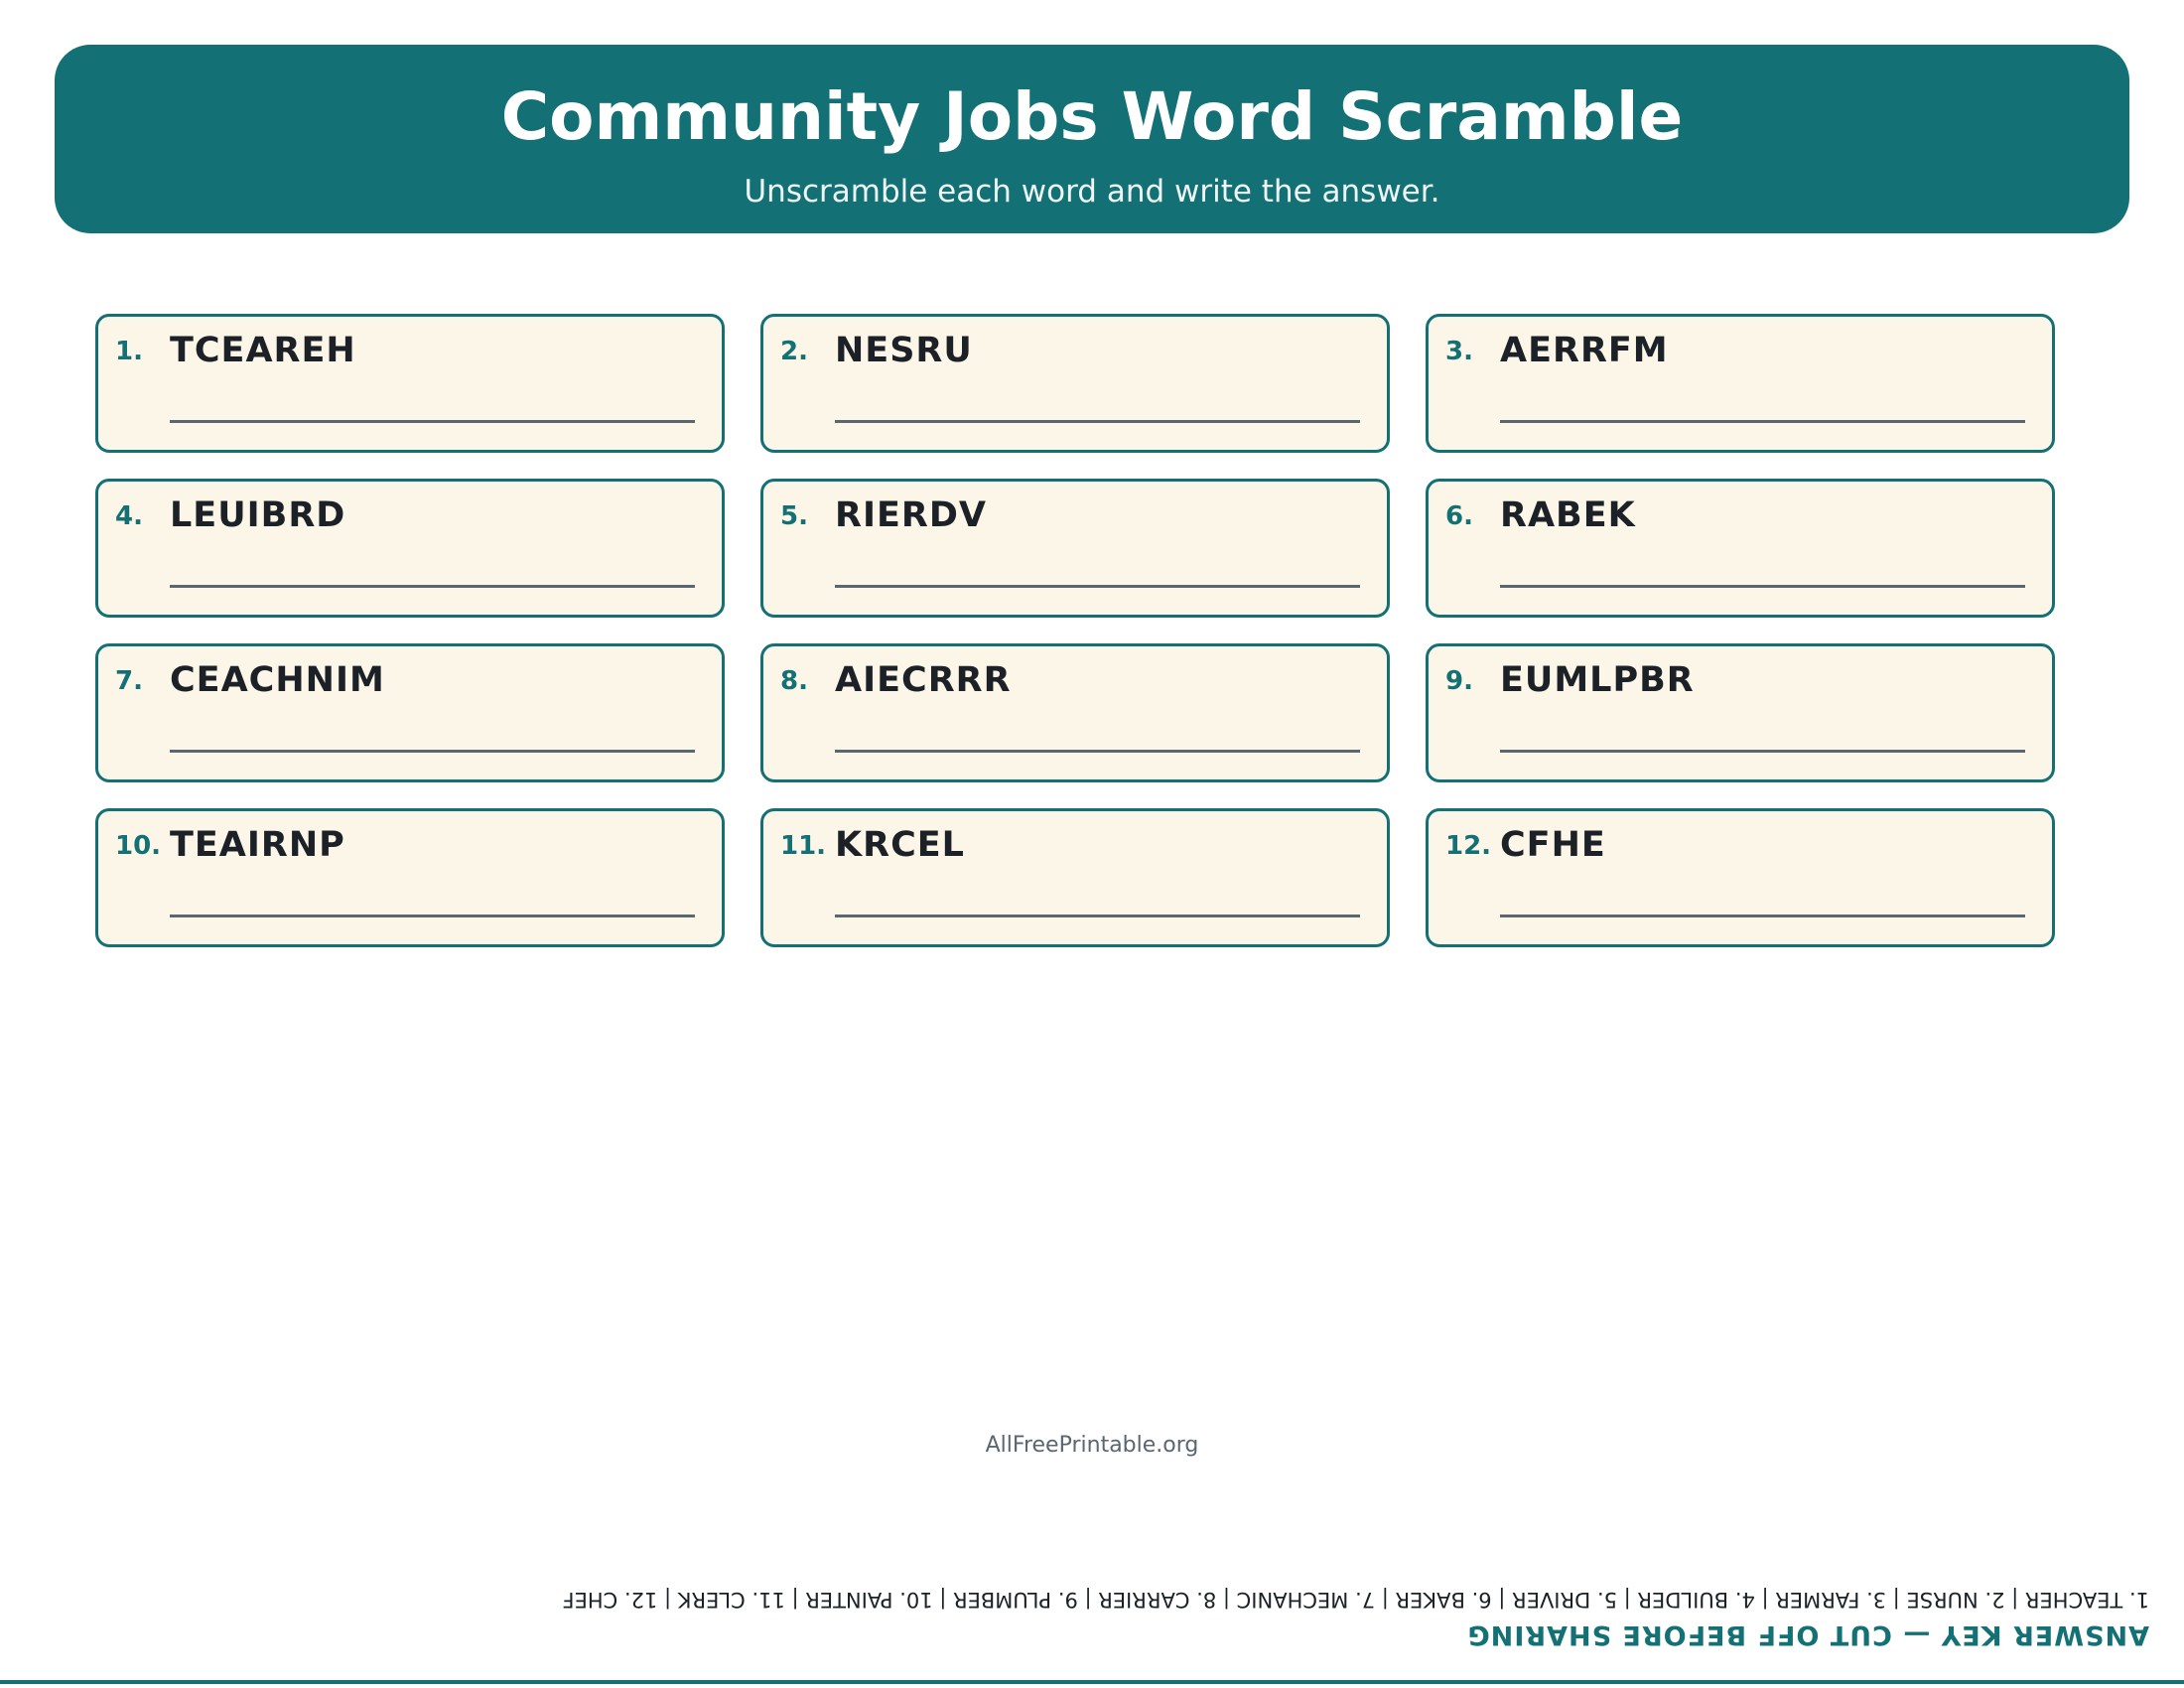 This screenshot has width=2184, height=1688. Describe the element at coordinates (911, 515) in the screenshot. I see `scrambled-word: RIERDV` at that location.